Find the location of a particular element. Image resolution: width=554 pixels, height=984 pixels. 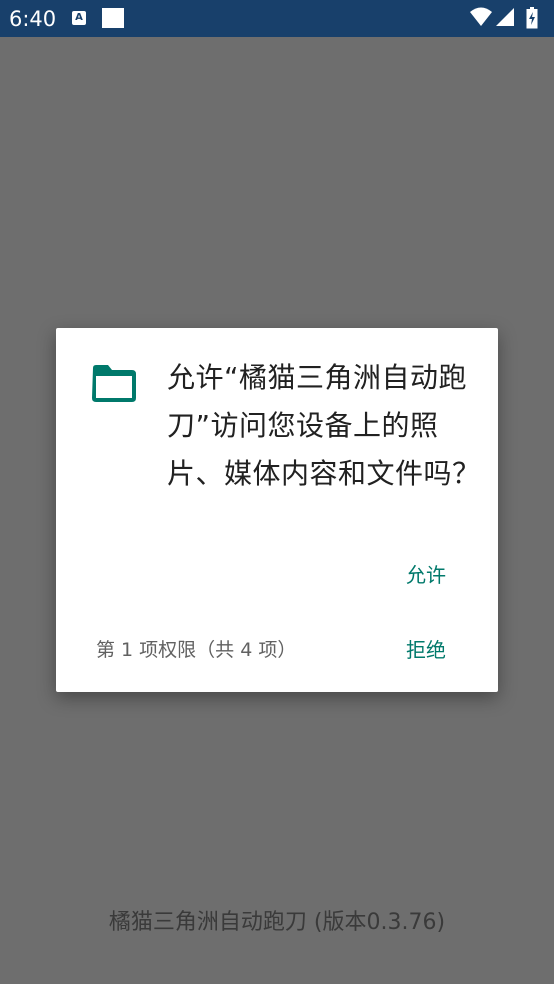

signal-icon is located at coordinates (505, 17).